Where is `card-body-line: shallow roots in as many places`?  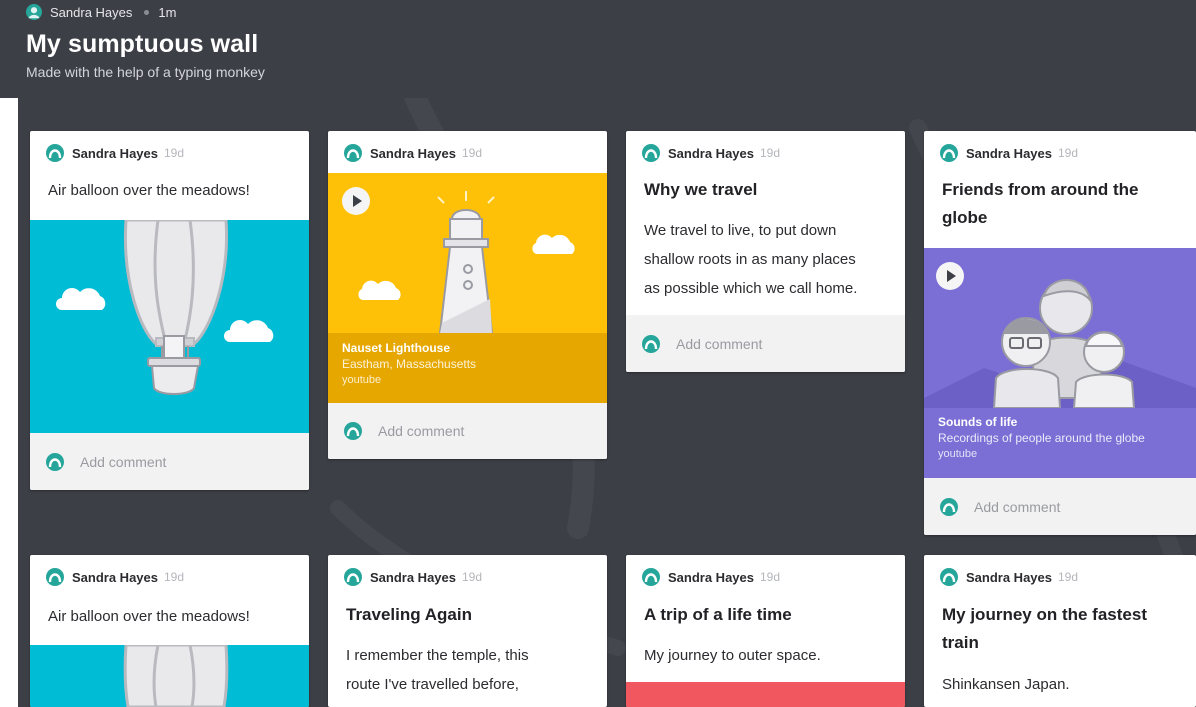 card-body-line: shallow roots in as many places is located at coordinates (750, 259).